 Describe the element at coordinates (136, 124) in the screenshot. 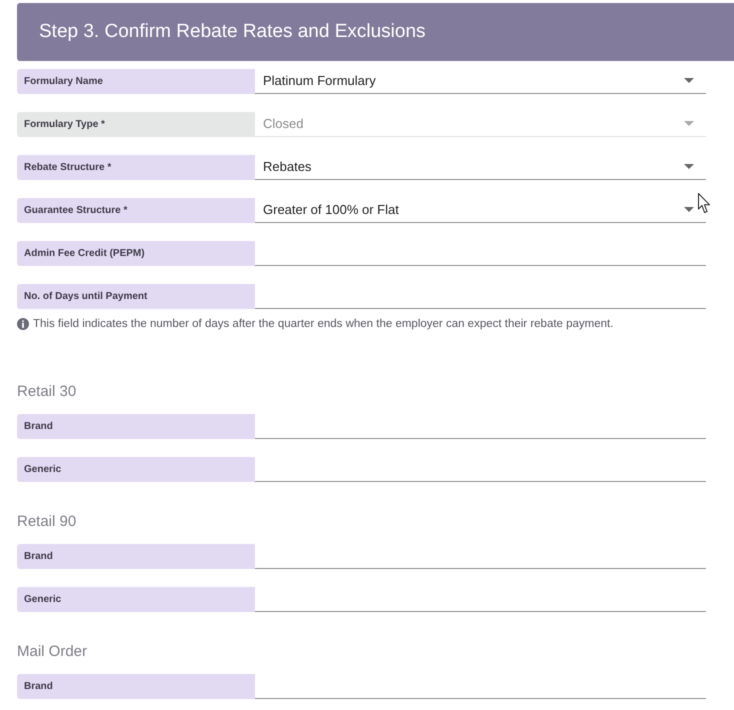

I see `field-label: Formulary Type *` at that location.